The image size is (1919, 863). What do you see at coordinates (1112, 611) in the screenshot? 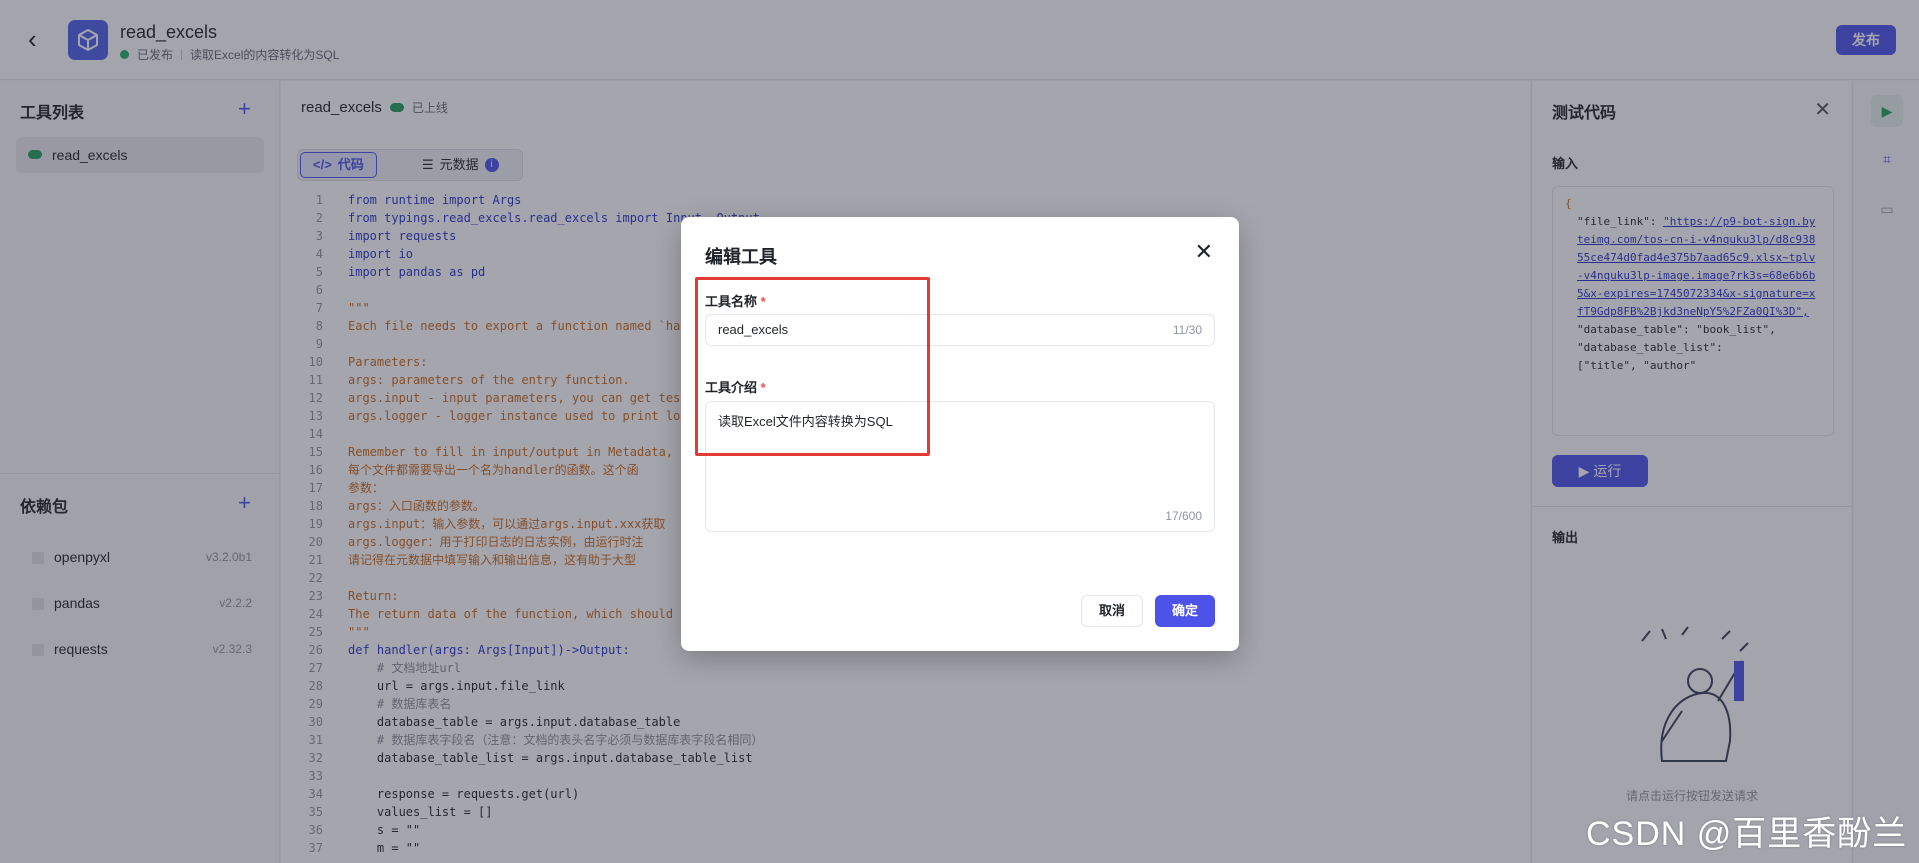
I see `cancel-button: 取消` at bounding box center [1112, 611].